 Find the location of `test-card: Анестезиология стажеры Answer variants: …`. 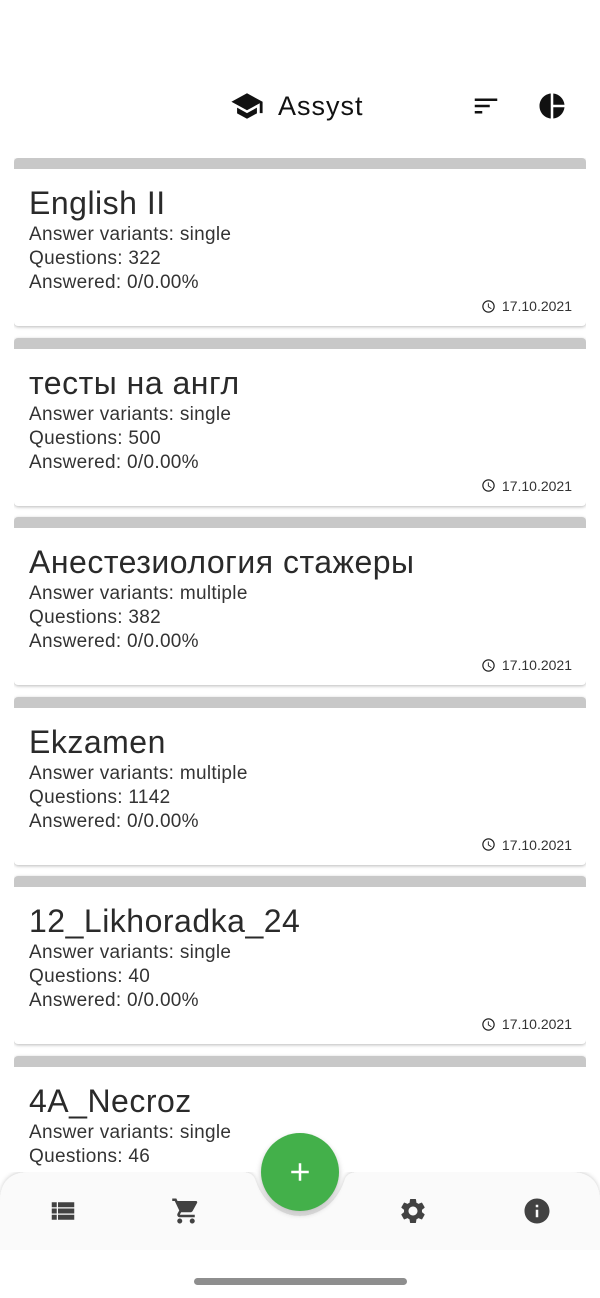

test-card: Анестезиология стажеры Answer variants: … is located at coordinates (300, 601).